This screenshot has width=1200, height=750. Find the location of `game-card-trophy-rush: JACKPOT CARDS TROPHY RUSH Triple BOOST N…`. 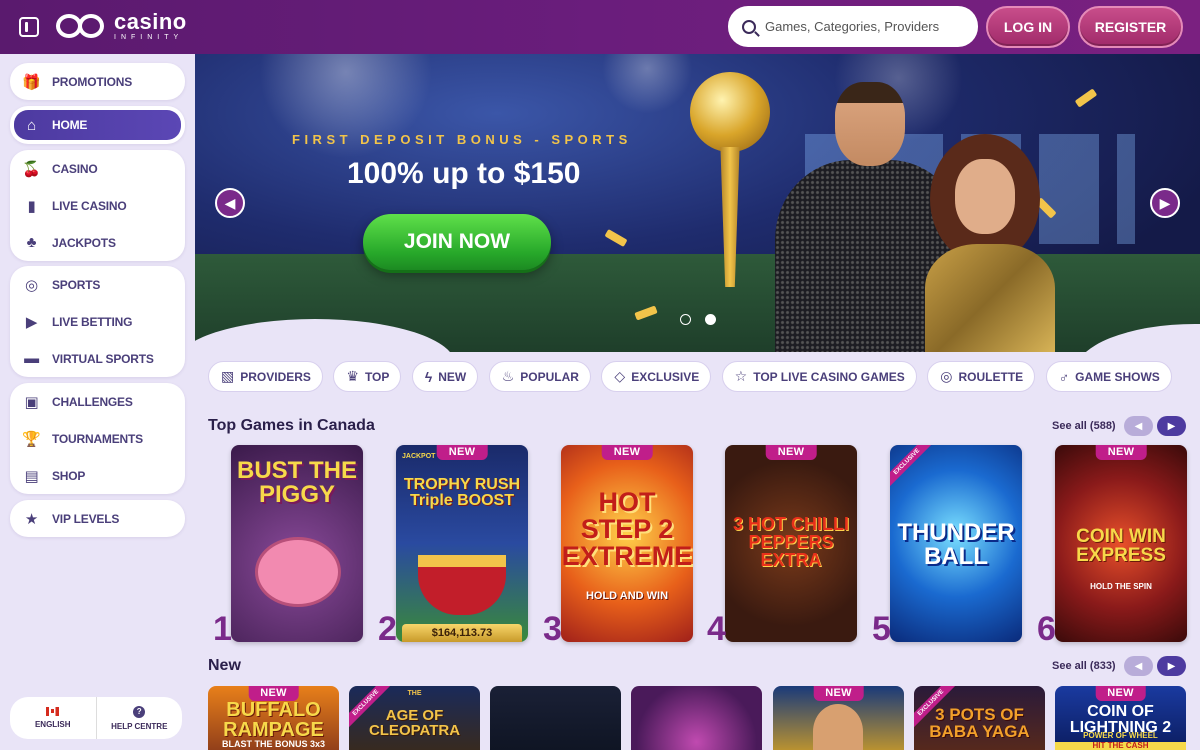

game-card-trophy-rush: JACKPOT CARDS TROPHY RUSH Triple BOOST N… is located at coordinates (462, 543).